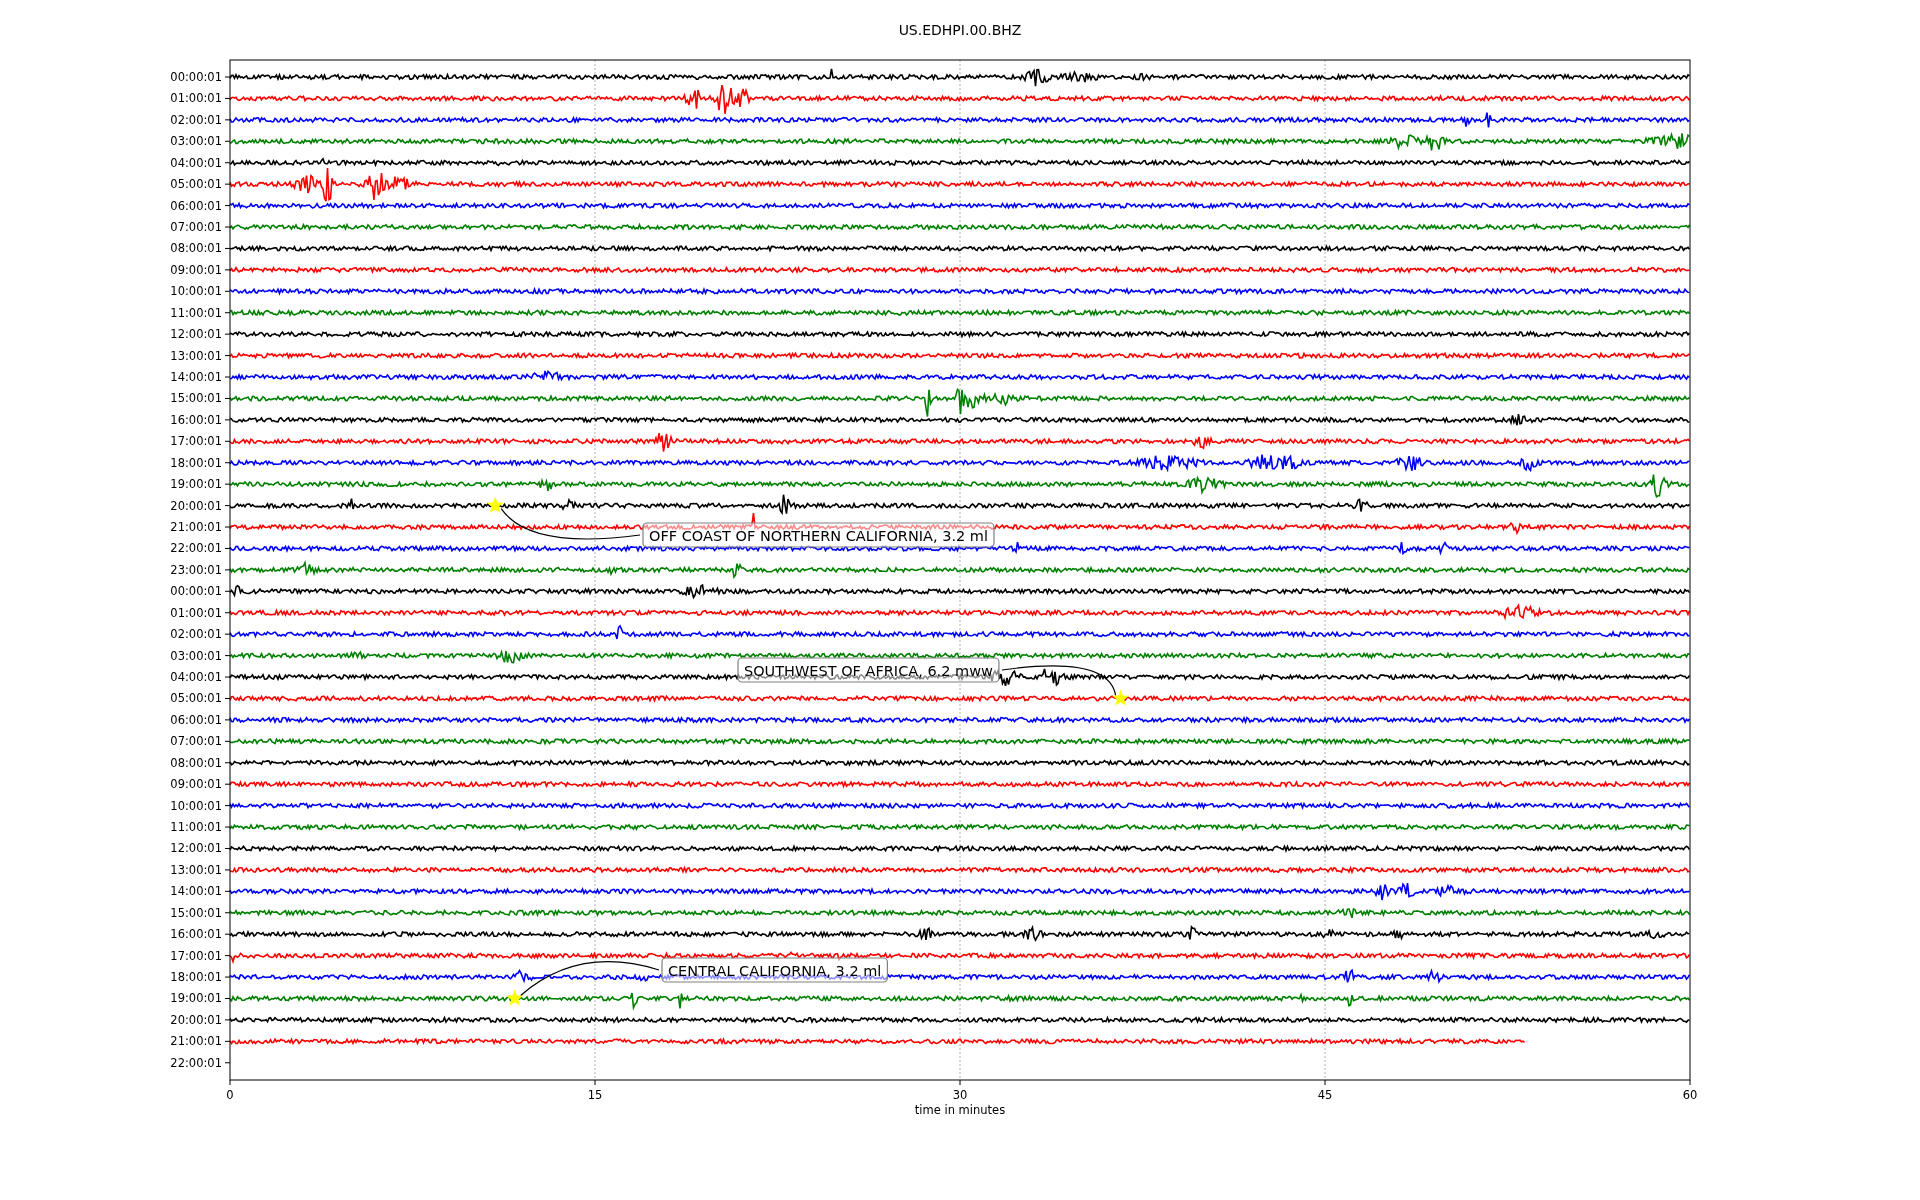 The image size is (1920, 1200). I want to click on x-tick-label: 45, so click(1325, 1095).